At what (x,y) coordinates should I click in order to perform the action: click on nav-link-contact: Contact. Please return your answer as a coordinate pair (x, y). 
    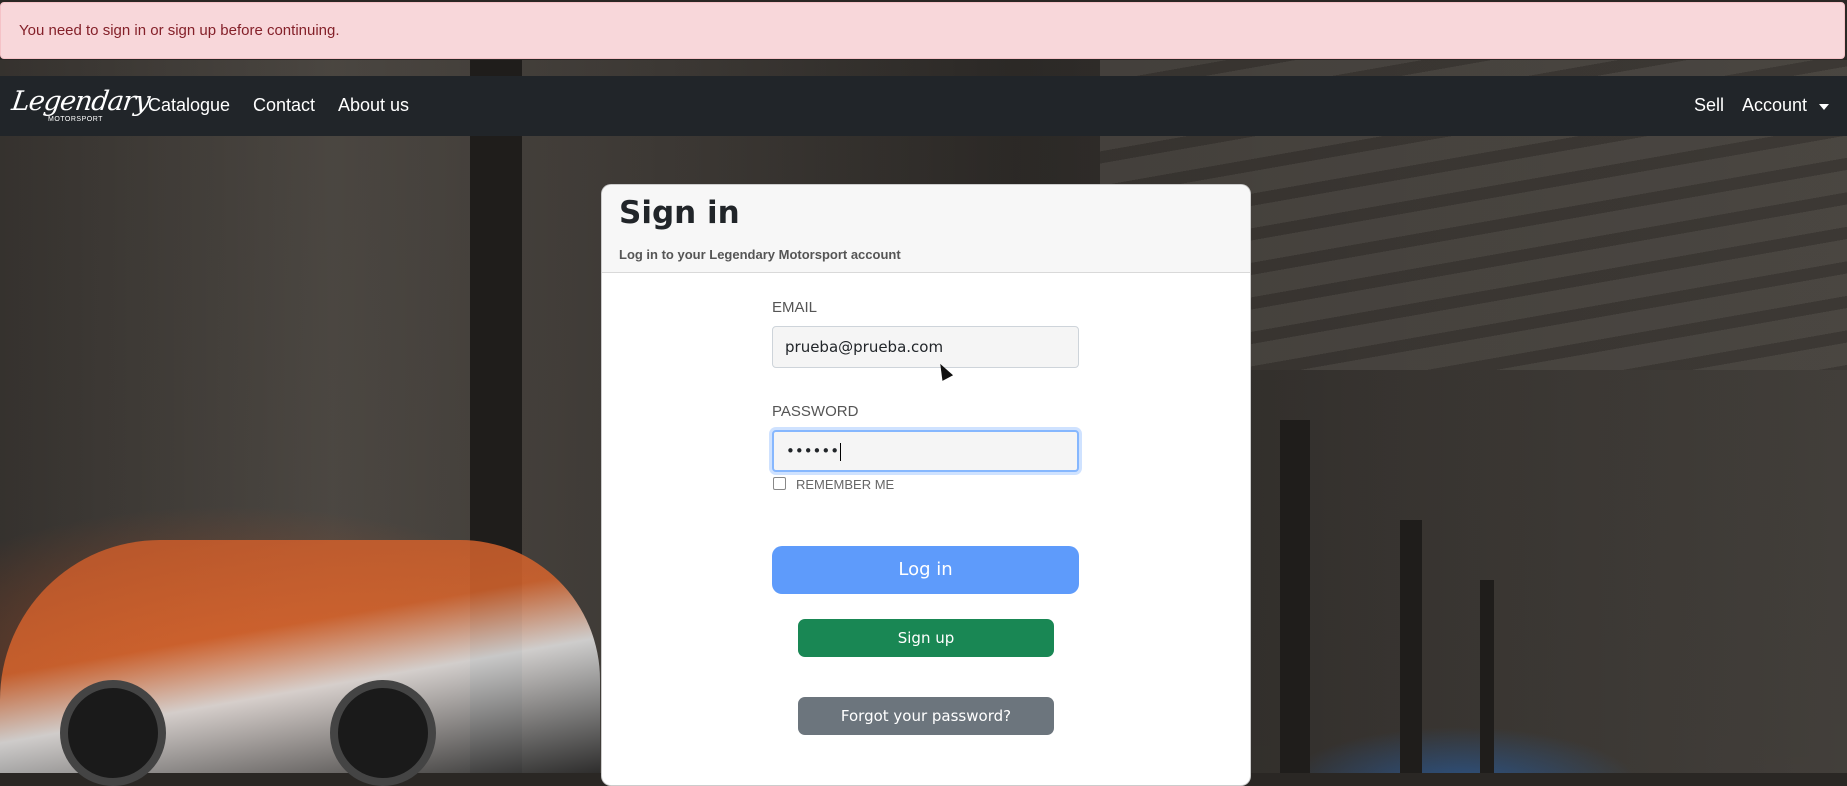
    Looking at the image, I should click on (284, 105).